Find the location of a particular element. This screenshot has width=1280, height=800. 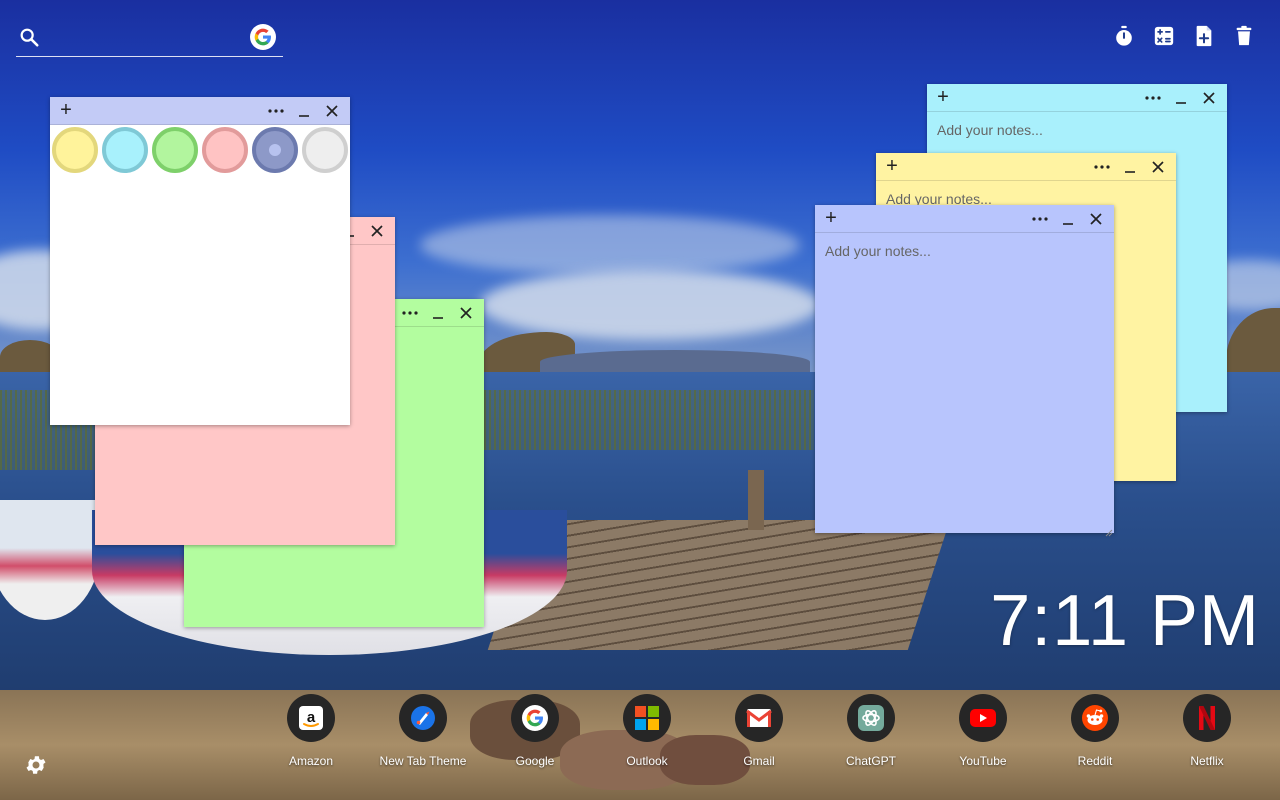

shortcut-label: Reddit is located at coordinates (1095, 761).